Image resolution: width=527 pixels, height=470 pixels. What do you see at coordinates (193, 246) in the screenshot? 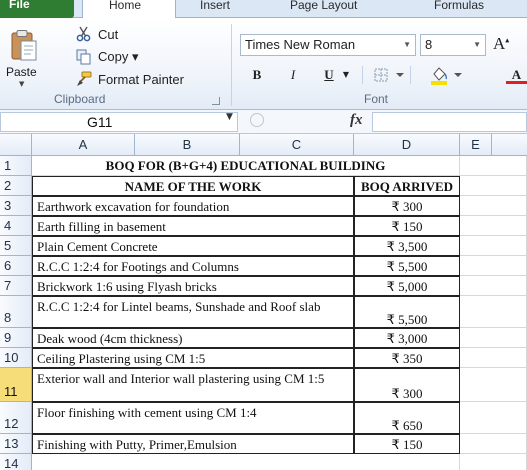
I see `work-name-cell: Plain Cement Concrete` at bounding box center [193, 246].